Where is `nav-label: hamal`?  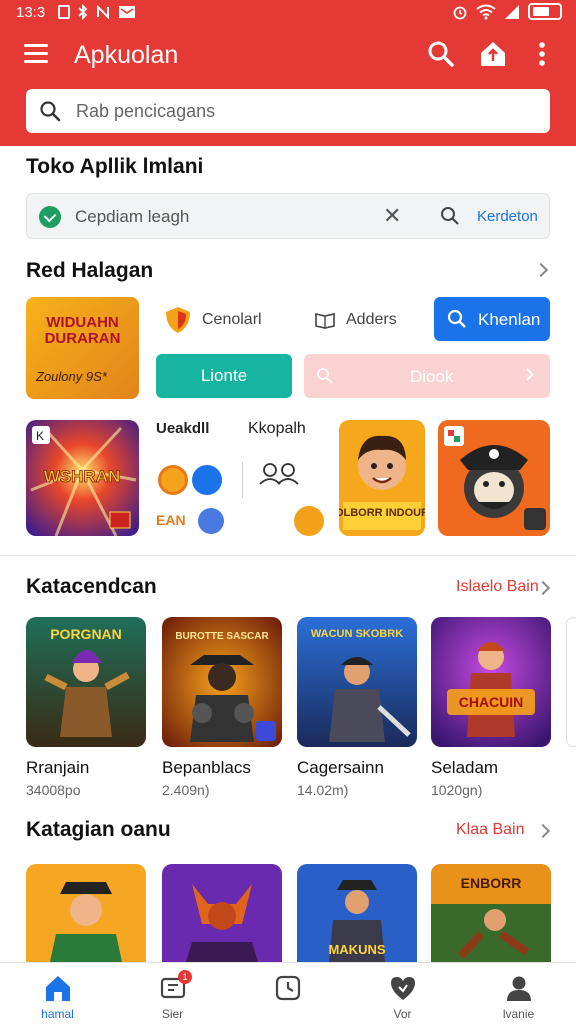 nav-label: hamal is located at coordinates (57, 1014).